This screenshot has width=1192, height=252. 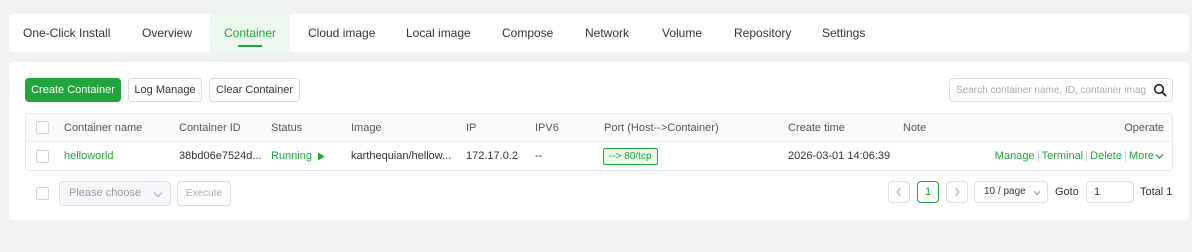 I want to click on more-menu: More, so click(x=1146, y=156).